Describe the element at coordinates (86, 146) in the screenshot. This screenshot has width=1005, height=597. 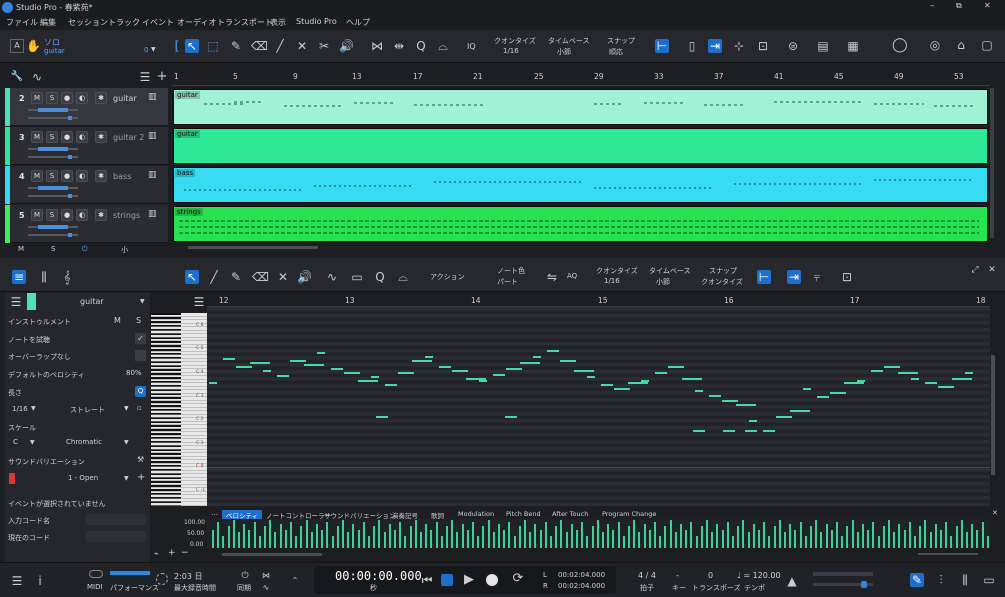
I see `track-header: 3 M S ● ◐ ✱ guitar 2 ▥` at that location.